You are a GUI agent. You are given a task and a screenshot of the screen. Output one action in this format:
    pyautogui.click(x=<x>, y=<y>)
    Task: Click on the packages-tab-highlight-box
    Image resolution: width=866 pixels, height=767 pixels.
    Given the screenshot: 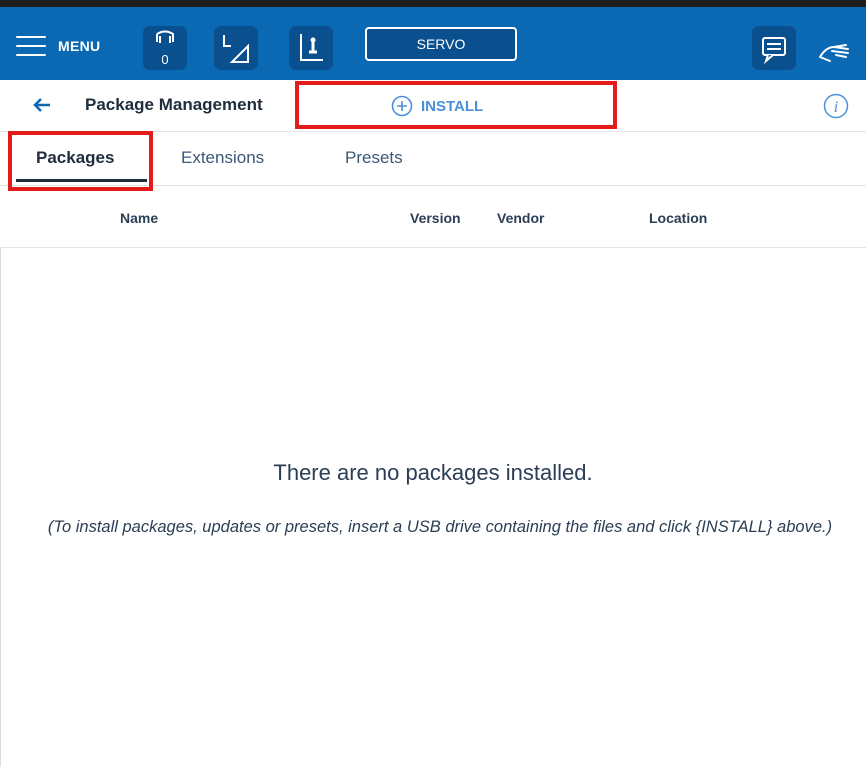 What is the action you would take?
    pyautogui.click(x=80, y=161)
    